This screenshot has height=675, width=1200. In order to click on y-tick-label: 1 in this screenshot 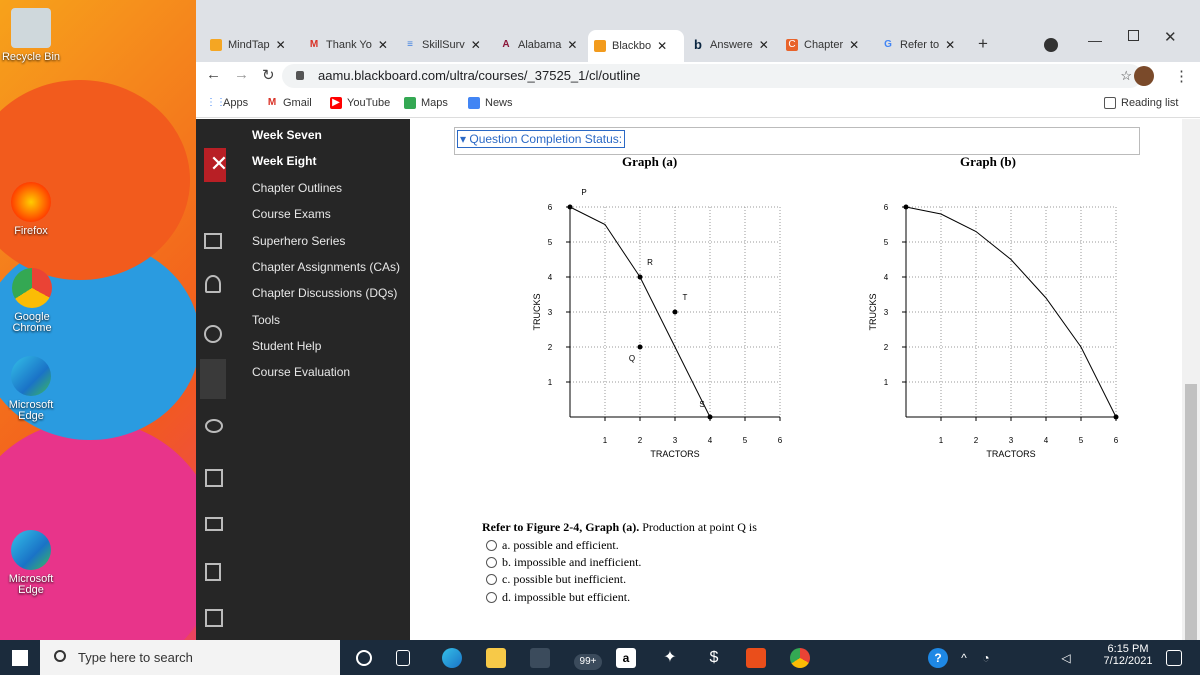, I will do `click(550, 382)`.